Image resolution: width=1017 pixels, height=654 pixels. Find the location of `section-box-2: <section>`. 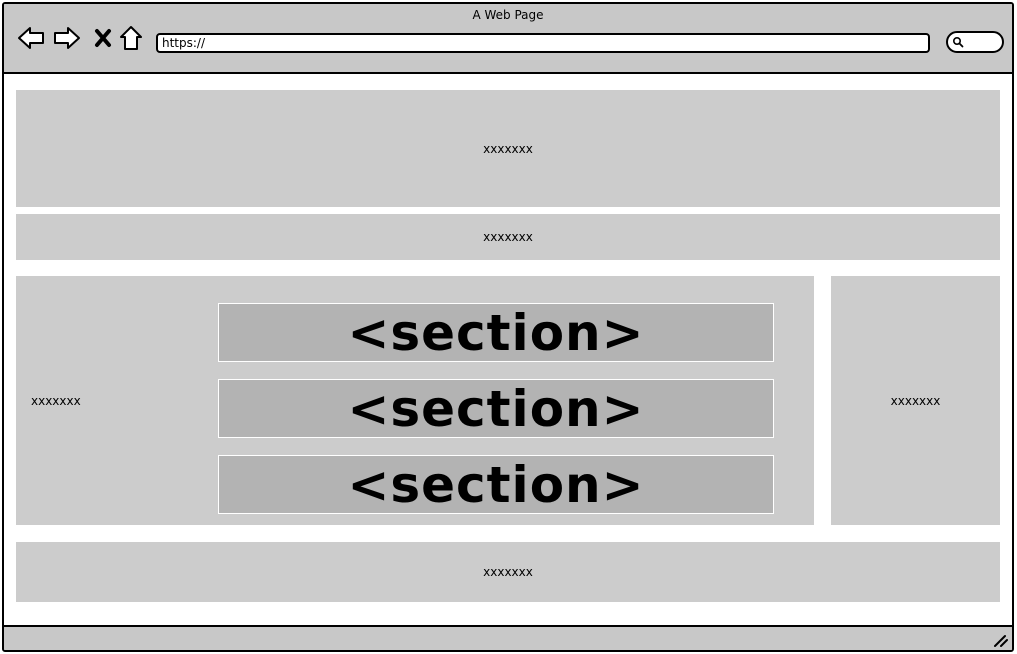

section-box-2: <section> is located at coordinates (496, 408).